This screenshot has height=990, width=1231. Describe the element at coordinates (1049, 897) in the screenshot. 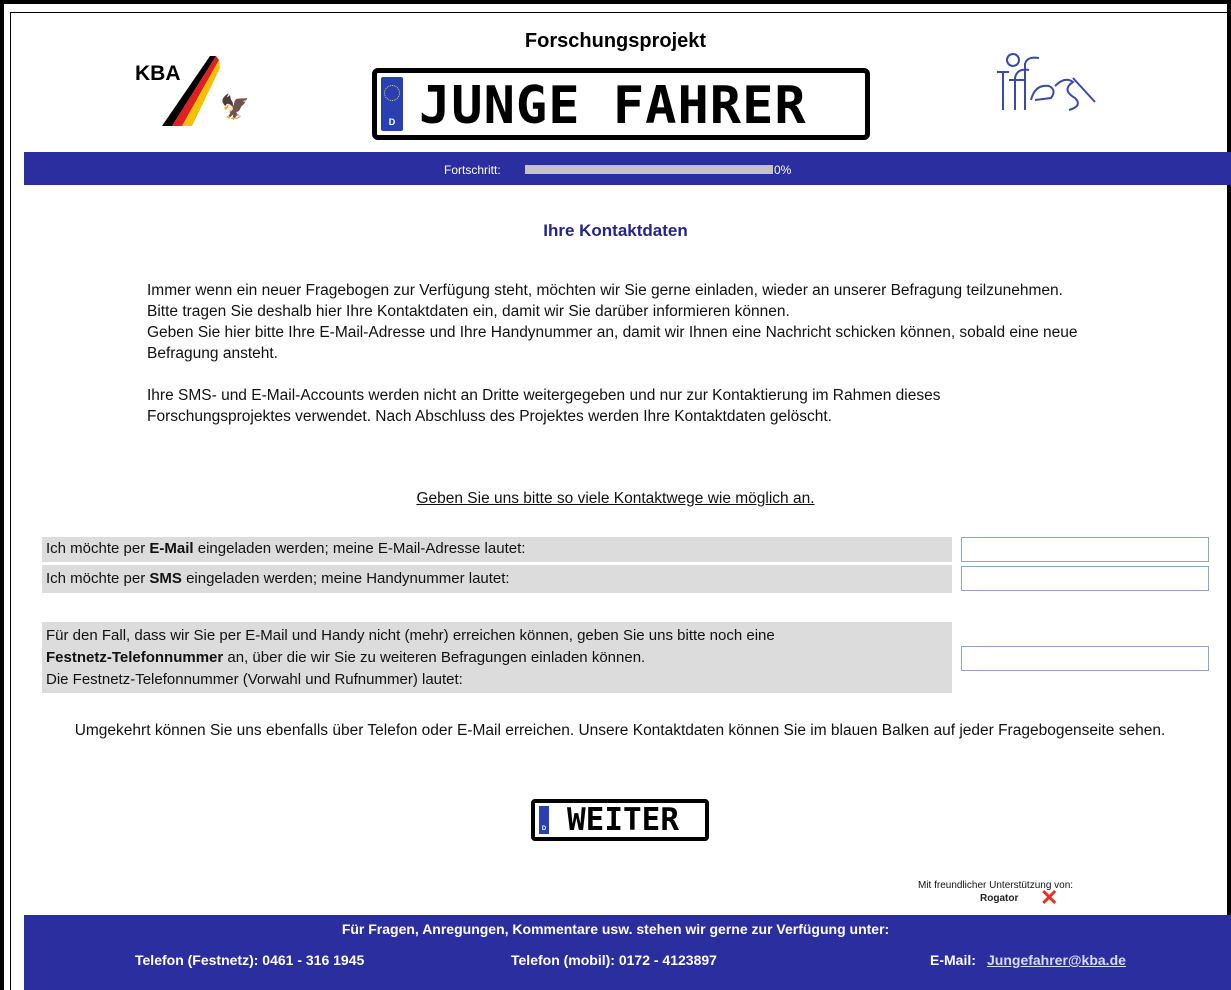

I see `rogator-x-icon: ✕` at that location.